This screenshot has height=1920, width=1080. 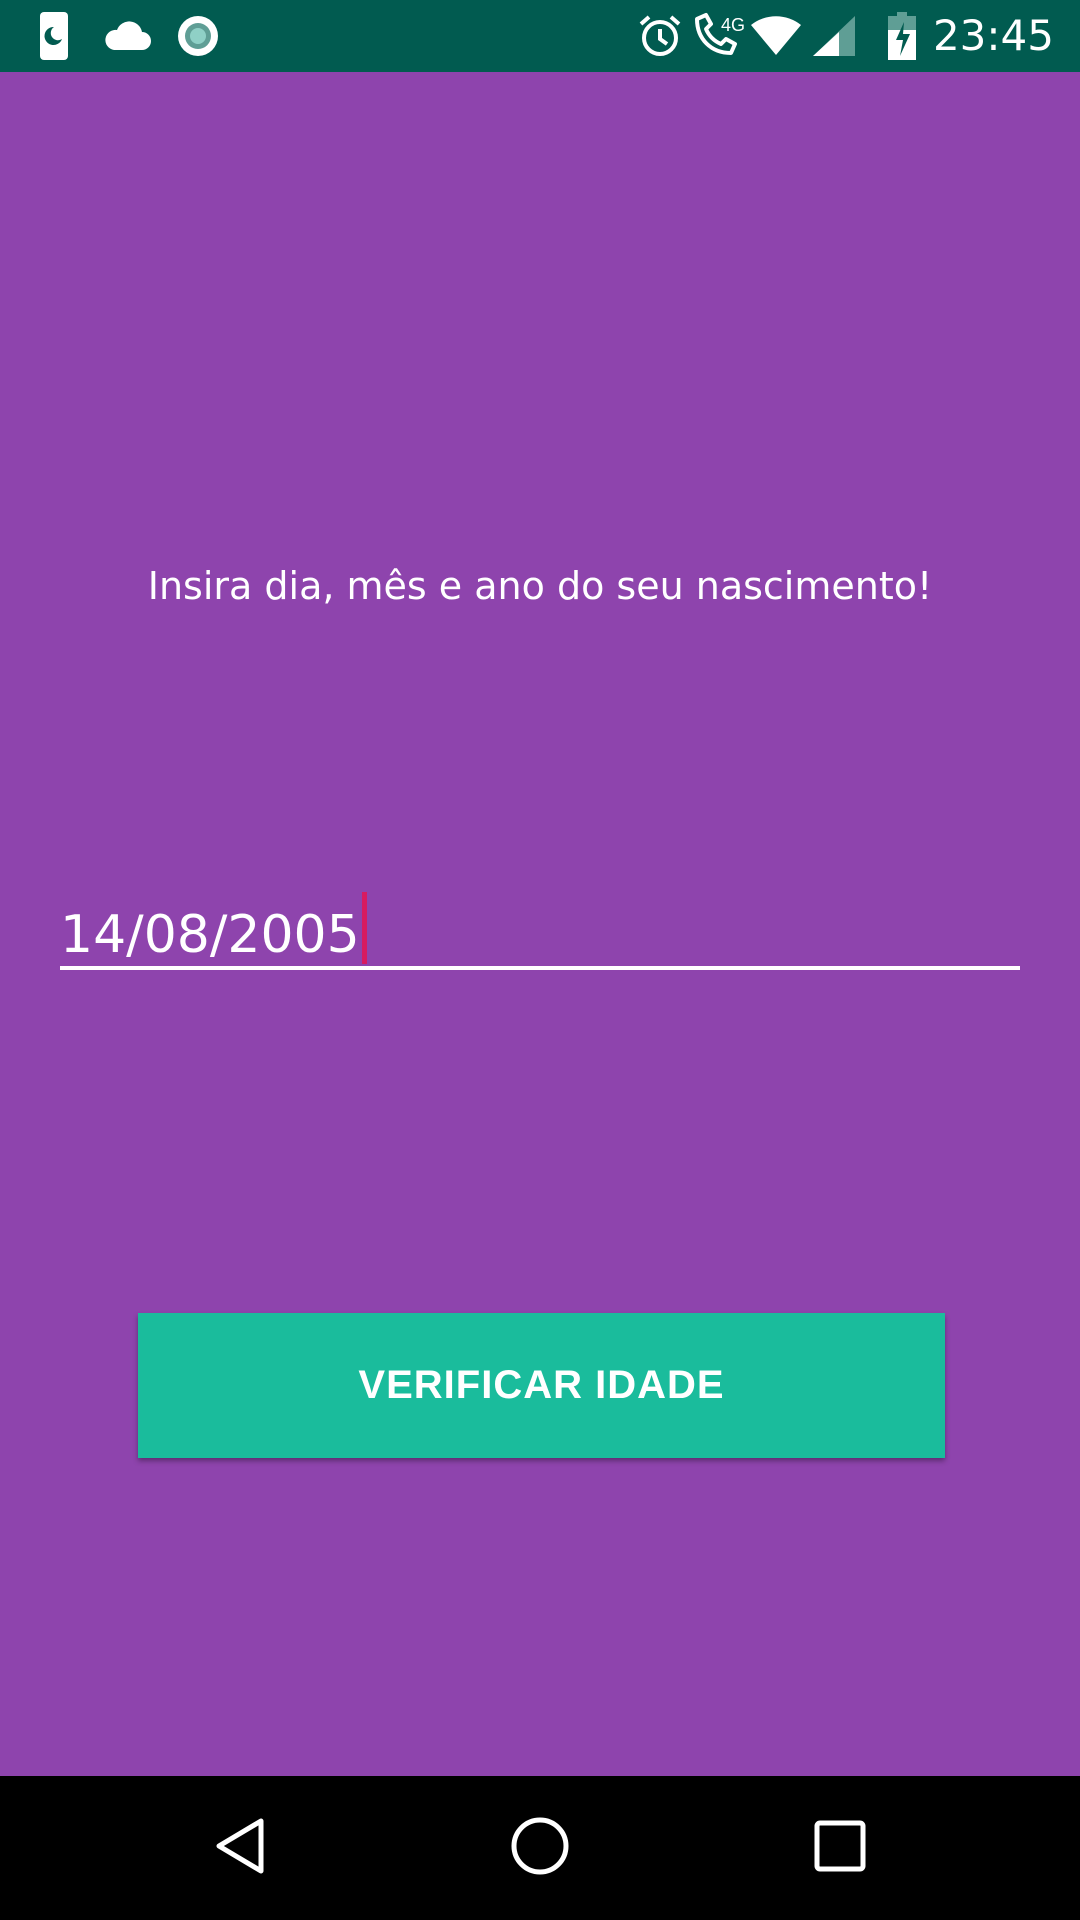 I want to click on status-clock: 23:45, so click(x=993, y=35).